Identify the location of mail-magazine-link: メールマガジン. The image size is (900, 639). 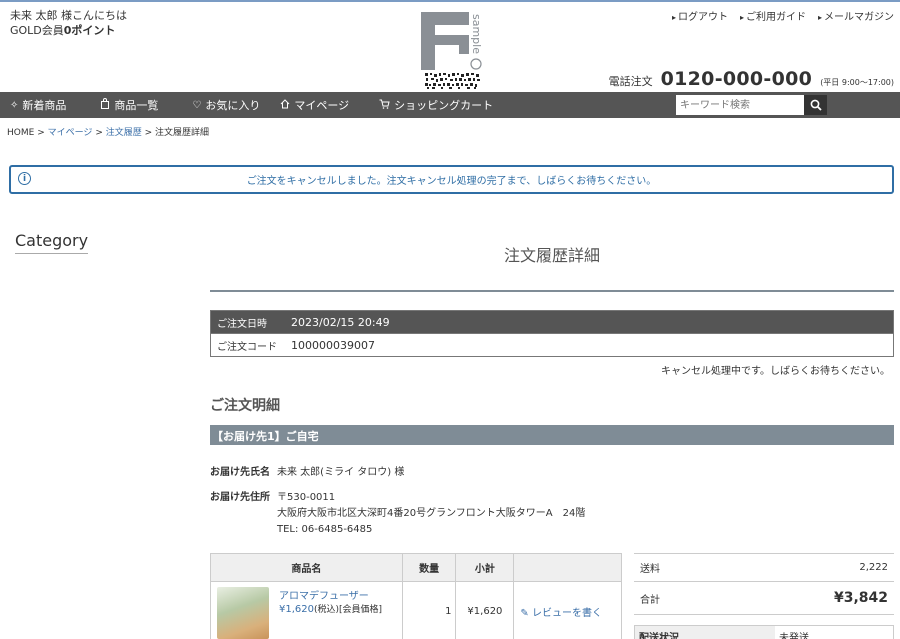
(856, 15).